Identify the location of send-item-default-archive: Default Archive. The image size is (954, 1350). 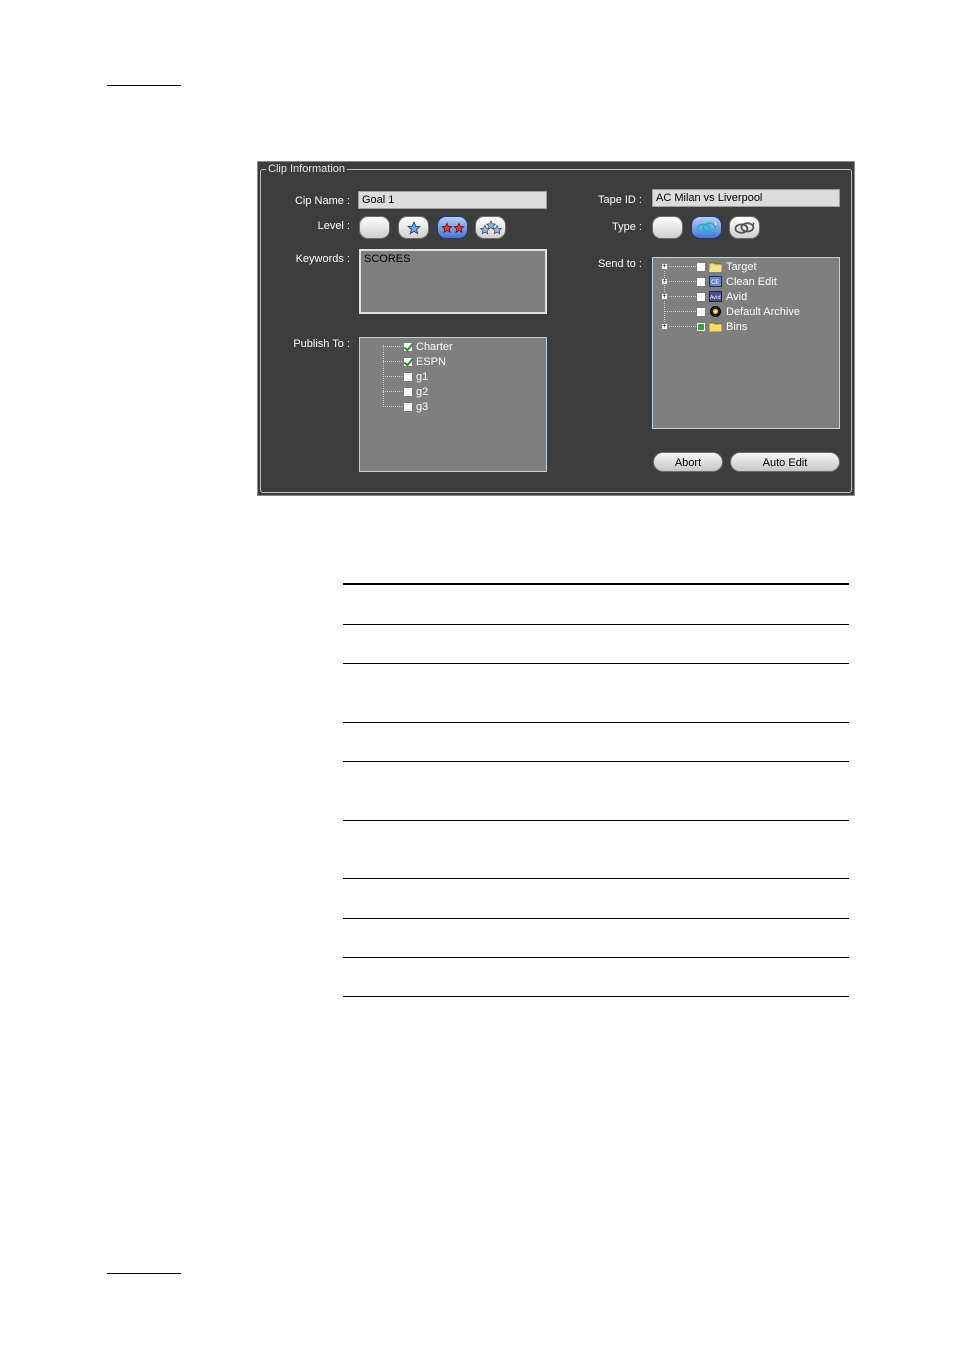
(748, 311).